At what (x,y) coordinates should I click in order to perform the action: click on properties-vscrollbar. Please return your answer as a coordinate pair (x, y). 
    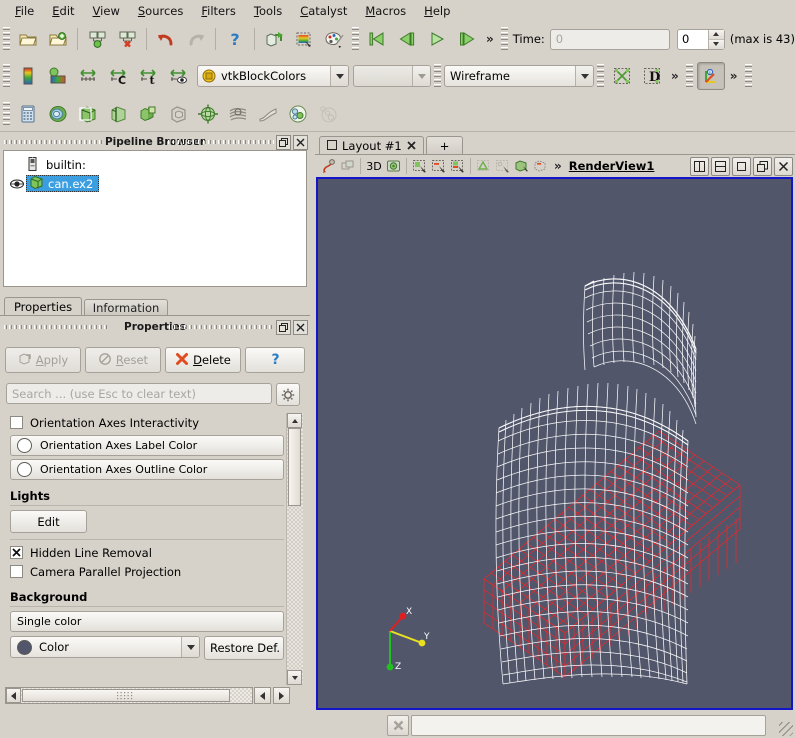
    Looking at the image, I should click on (294, 549).